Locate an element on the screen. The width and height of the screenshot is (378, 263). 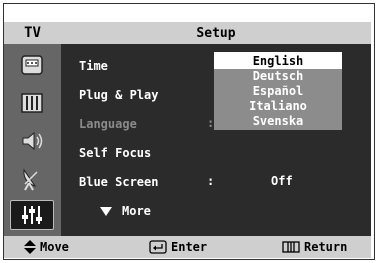
footer-enter: Enter is located at coordinates (178, 247).